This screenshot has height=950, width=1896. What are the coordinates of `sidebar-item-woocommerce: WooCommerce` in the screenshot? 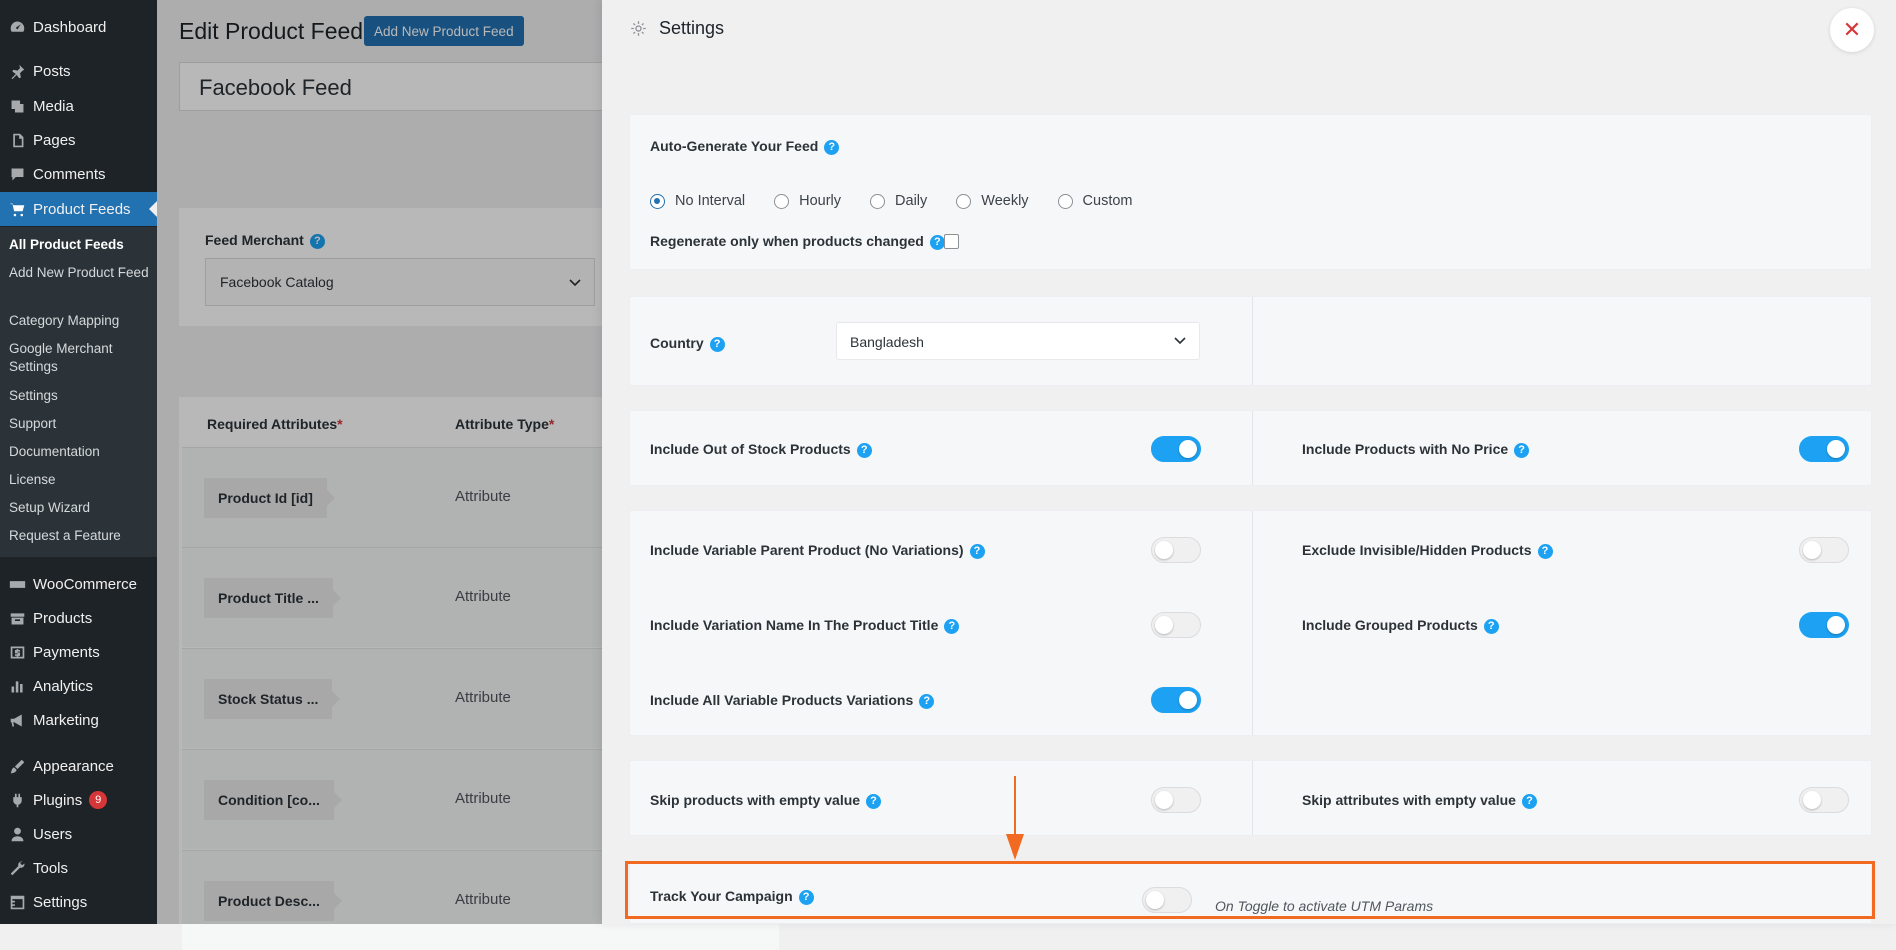 It's located at (78, 584).